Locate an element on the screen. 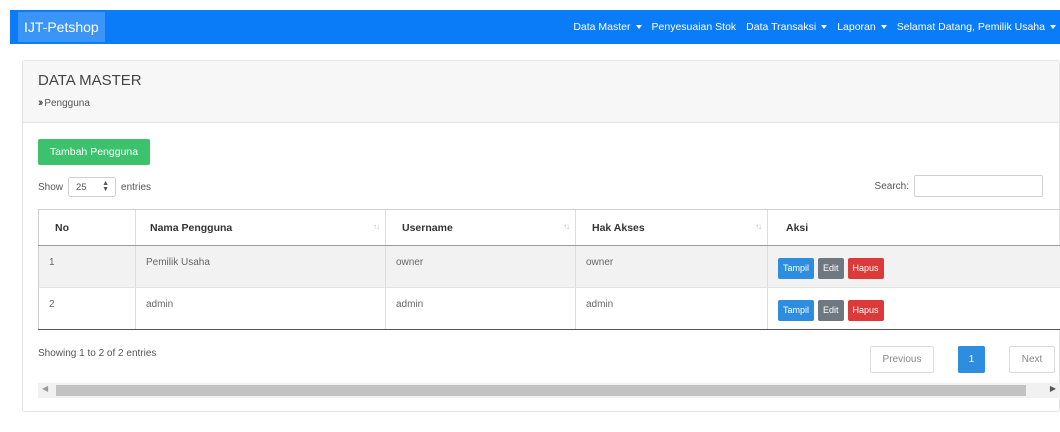 This screenshot has width=1060, height=432. previous-page-button: Previous is located at coordinates (902, 359).